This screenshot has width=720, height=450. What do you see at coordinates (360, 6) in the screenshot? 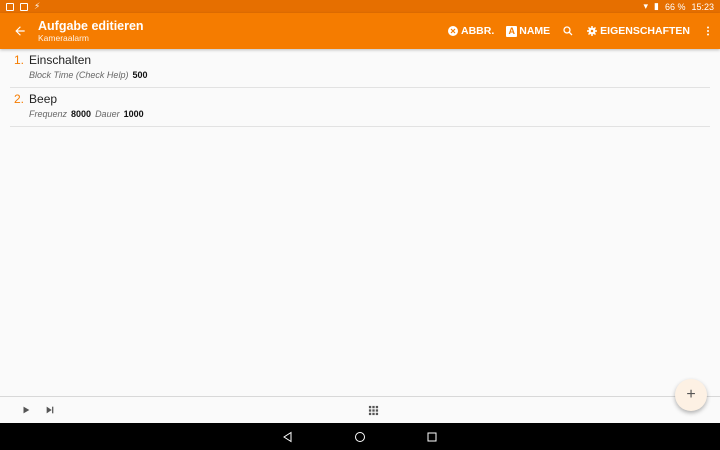
I see `status-bar: ⚡ ▾ ▮ 66 % 15:23` at bounding box center [360, 6].